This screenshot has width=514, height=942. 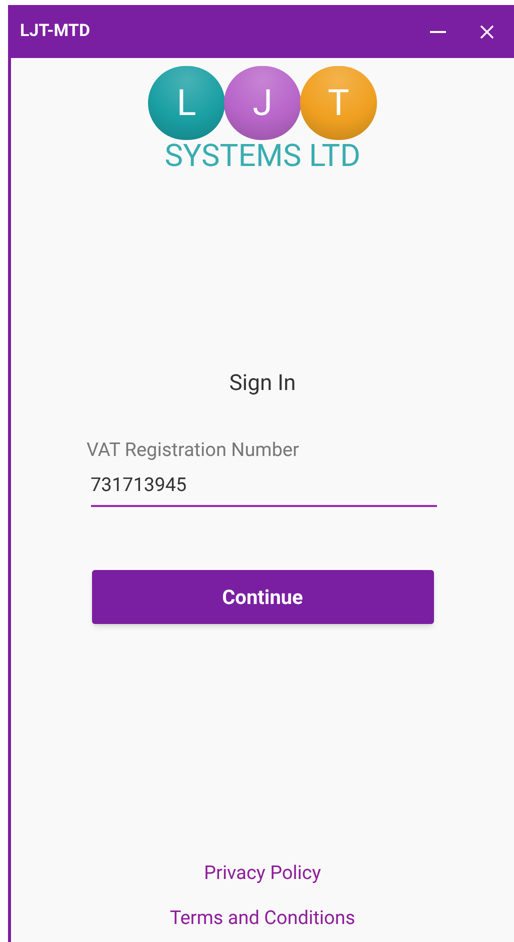 I want to click on footer-link: Privacy Policy, so click(x=262, y=873).